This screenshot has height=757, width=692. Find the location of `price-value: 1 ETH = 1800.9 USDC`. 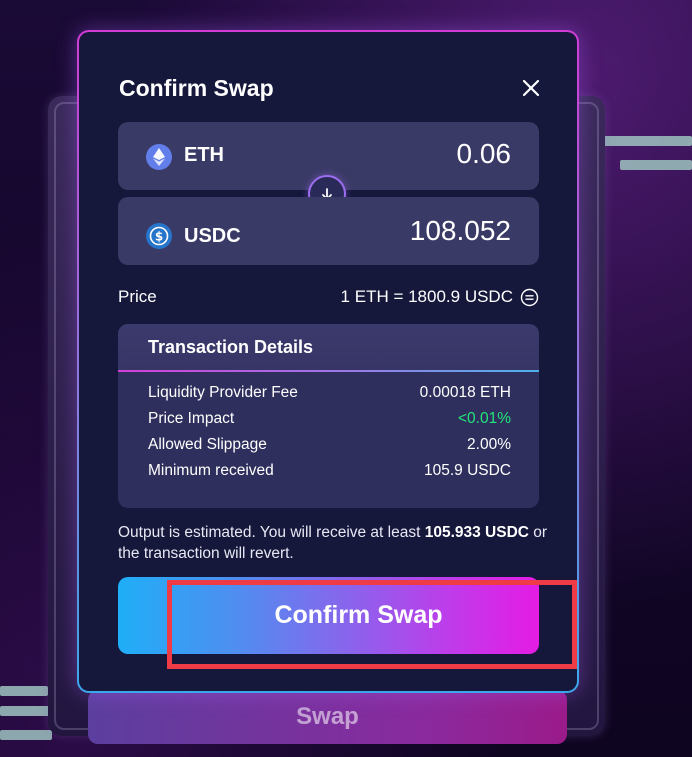

price-value: 1 ETH = 1800.9 USDC is located at coordinates (426, 296).